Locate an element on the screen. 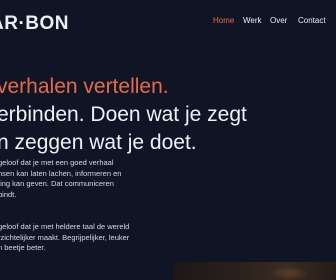 The image size is (336, 280). paragraph-line: geloof dat je met heldere taal de wereld is located at coordinates (65, 226).